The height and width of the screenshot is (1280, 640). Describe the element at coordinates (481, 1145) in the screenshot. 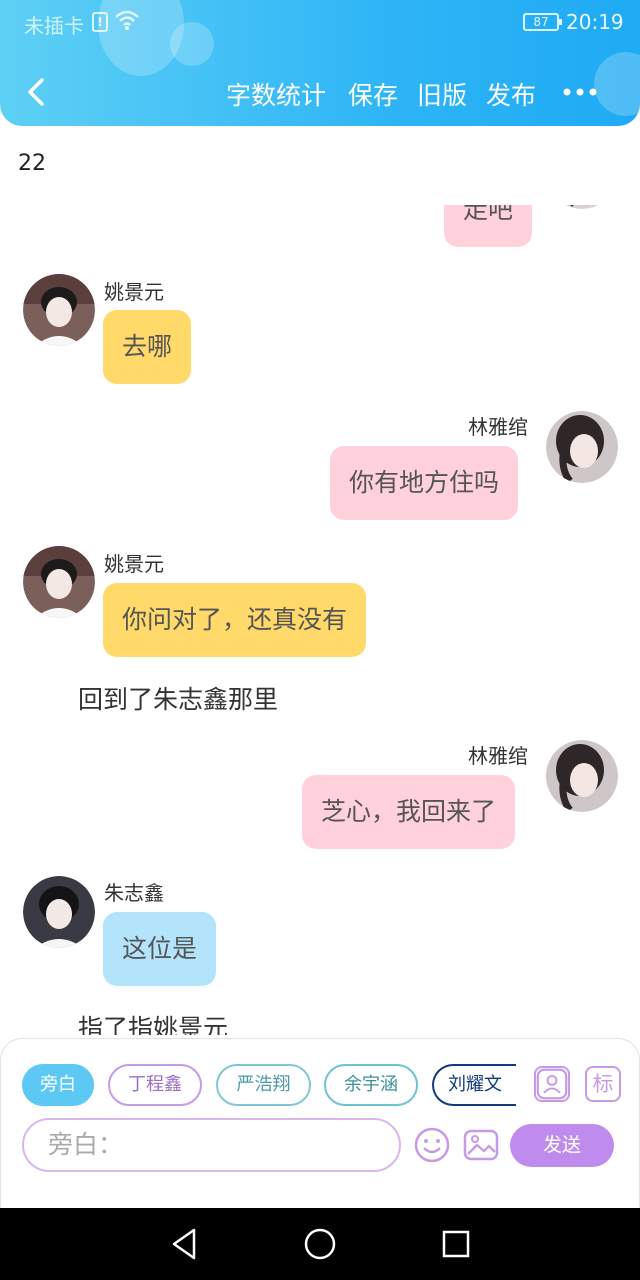

I see `image-icon` at that location.